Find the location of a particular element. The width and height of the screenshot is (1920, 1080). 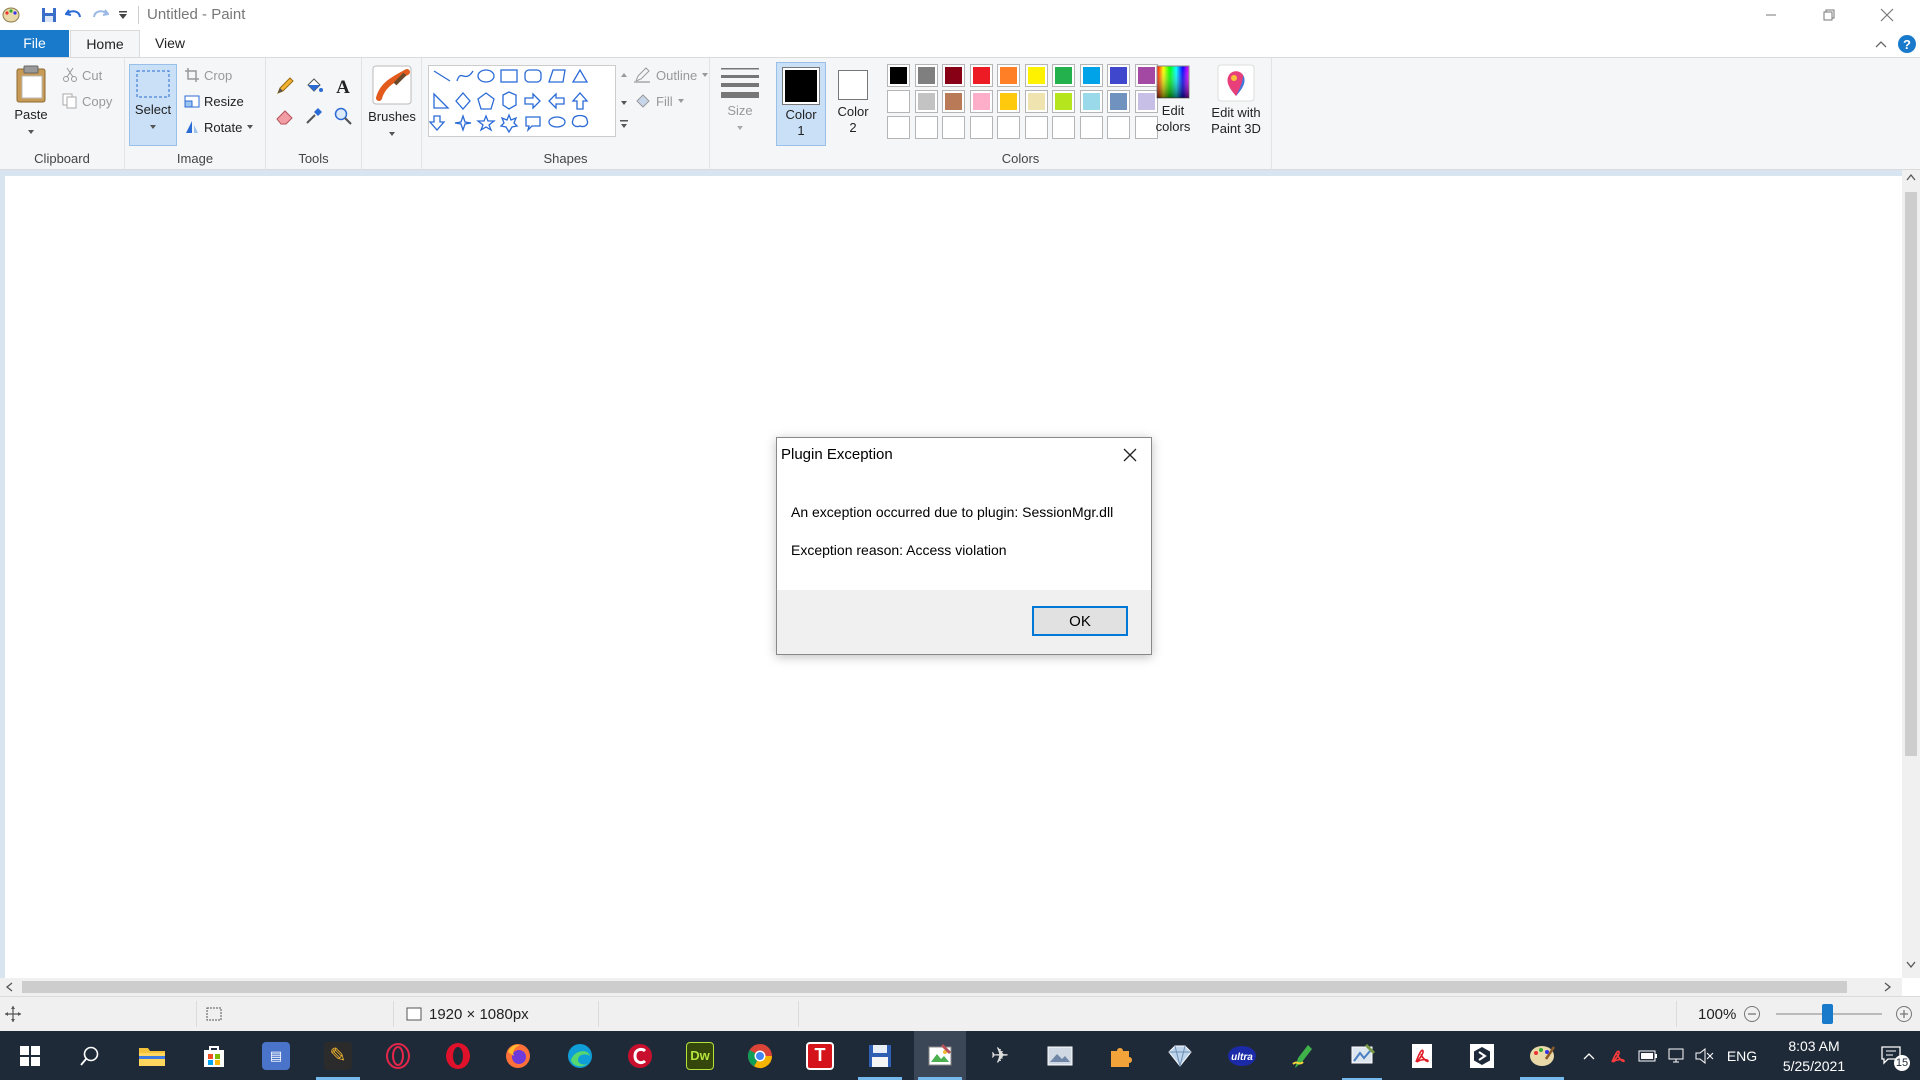

tab-view: View is located at coordinates (170, 43).